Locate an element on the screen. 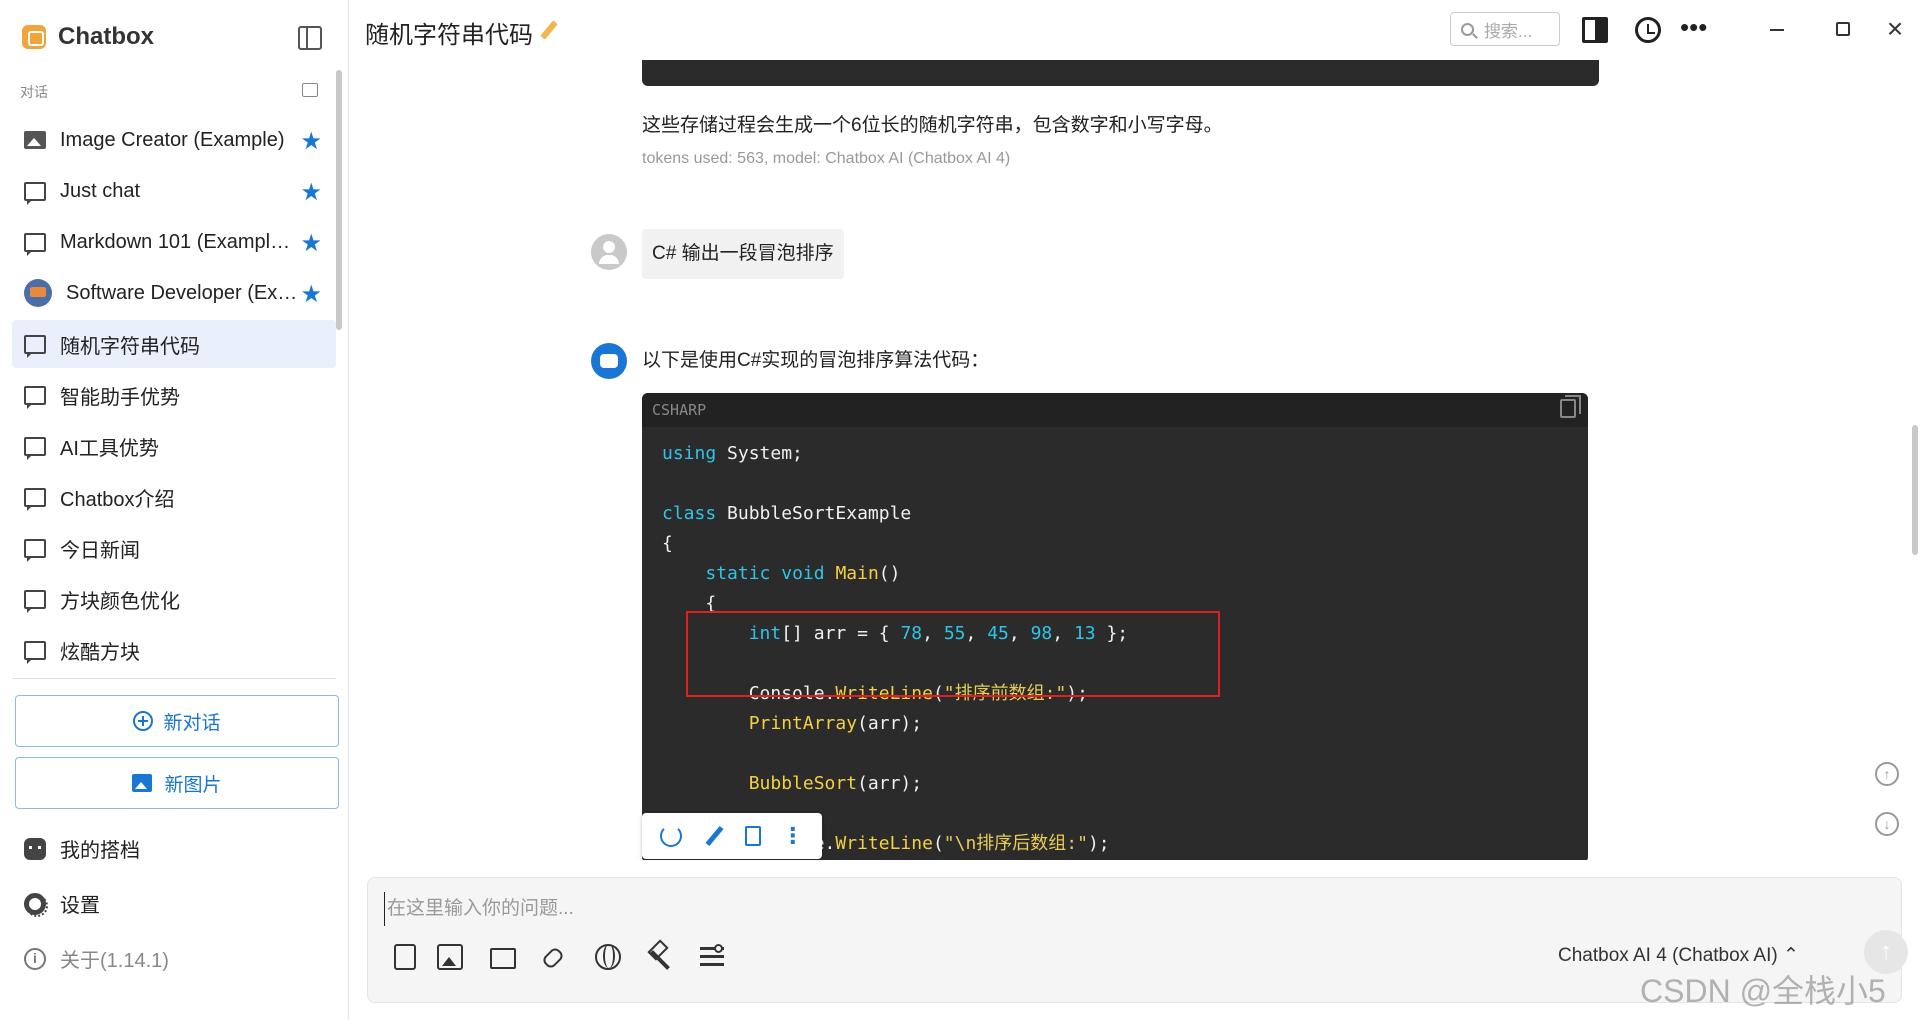 This screenshot has width=1920, height=1020. code-line: using System; is located at coordinates (732, 453).